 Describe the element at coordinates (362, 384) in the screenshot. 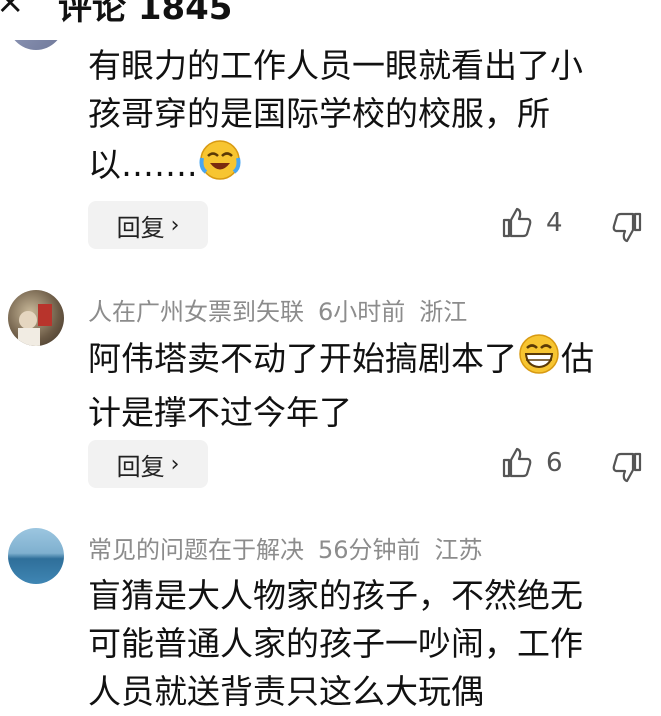

I see `comment-text: 阿伟塔卖不动了开始搞剧本了 估 计是撑不过今年了` at that location.